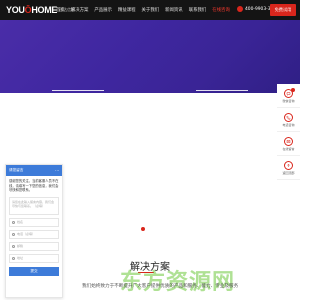 This screenshot has width=320, height=300. I want to click on watermark: 东方资源网, so click(178, 282).